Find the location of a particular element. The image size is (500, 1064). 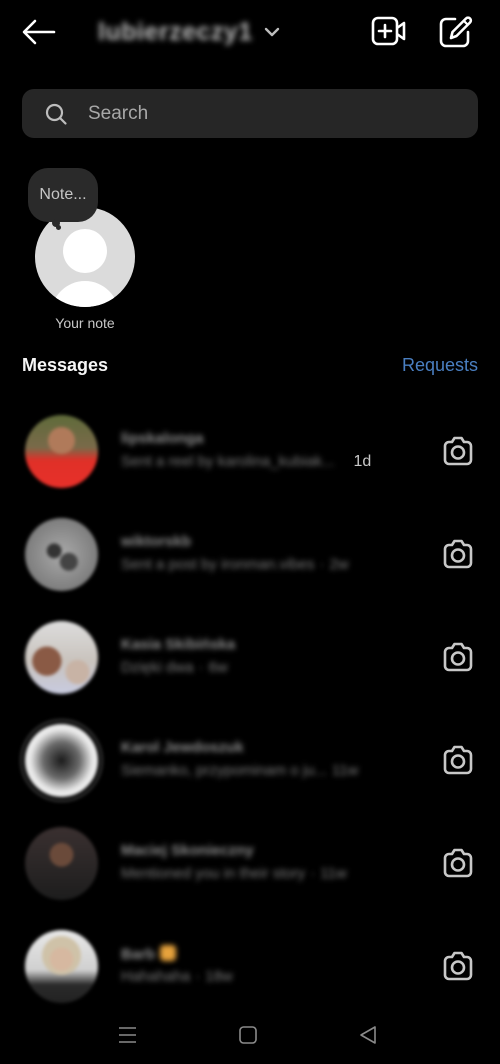

thread-name-text: Maciej Skonieczny is located at coordinates (187, 850).